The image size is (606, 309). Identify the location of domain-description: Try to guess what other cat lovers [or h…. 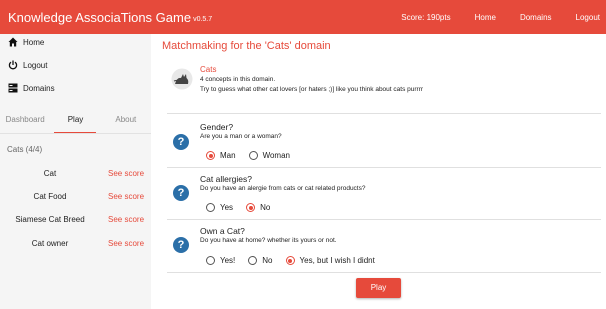
(312, 89).